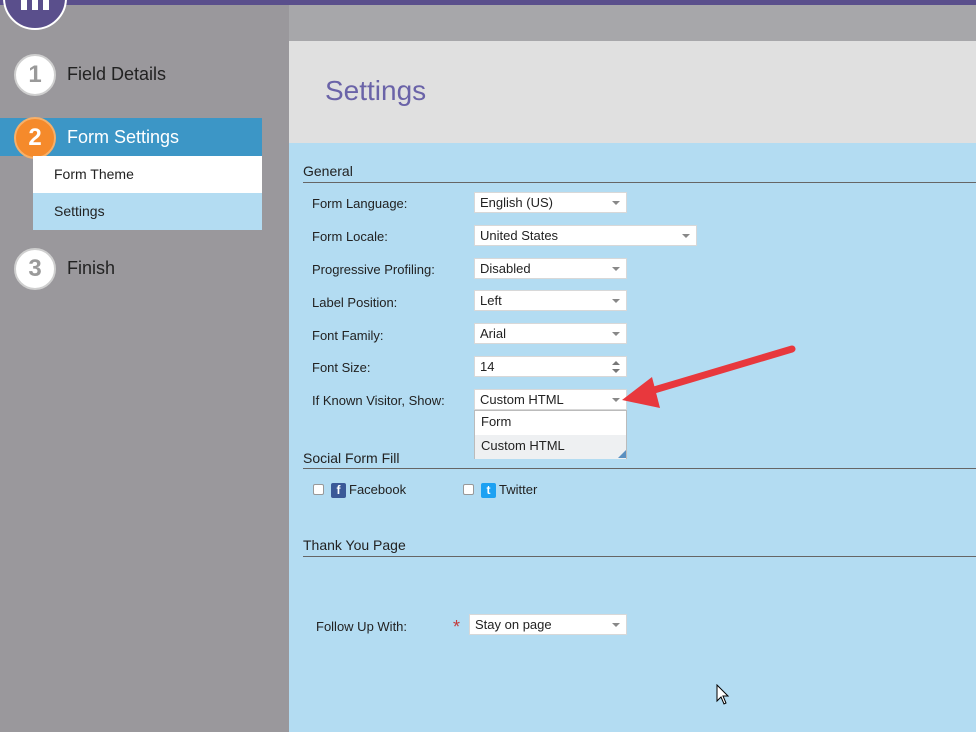  I want to click on step-label: Field Details, so click(117, 74).